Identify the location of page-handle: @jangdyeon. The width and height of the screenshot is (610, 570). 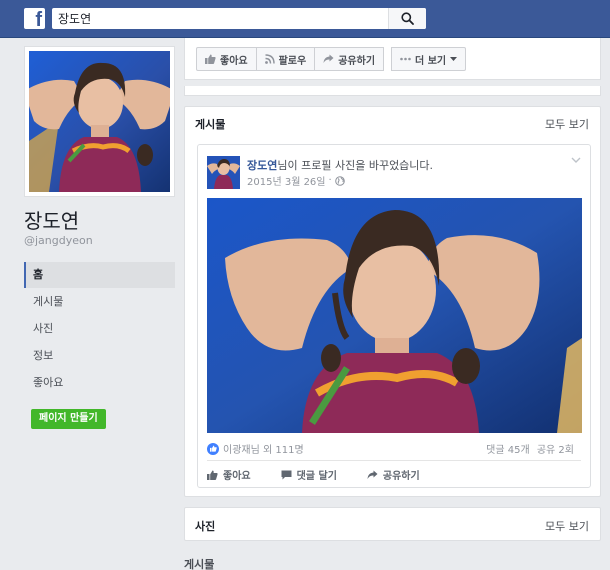
(58, 240).